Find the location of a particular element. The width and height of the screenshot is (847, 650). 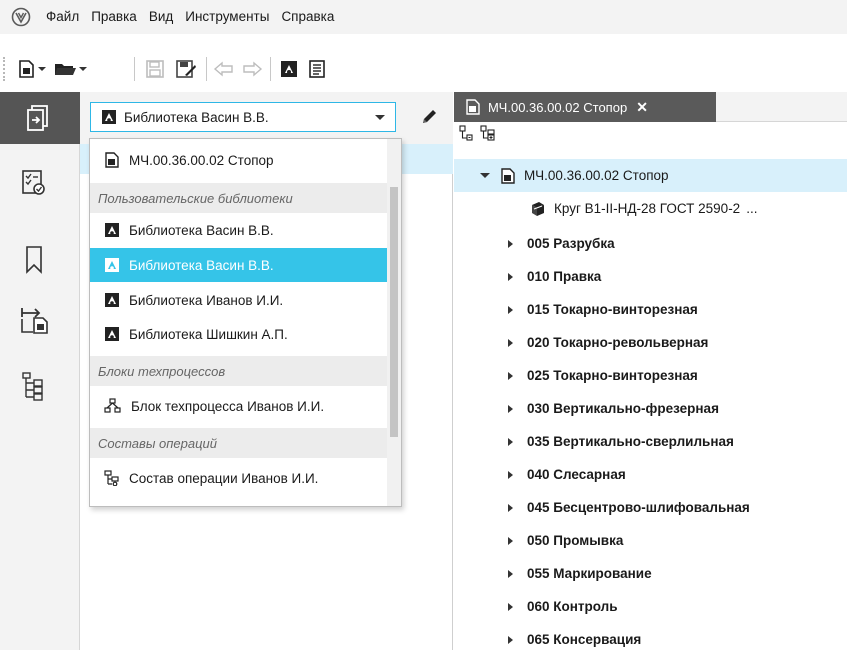

structure-icon is located at coordinates (32, 386).